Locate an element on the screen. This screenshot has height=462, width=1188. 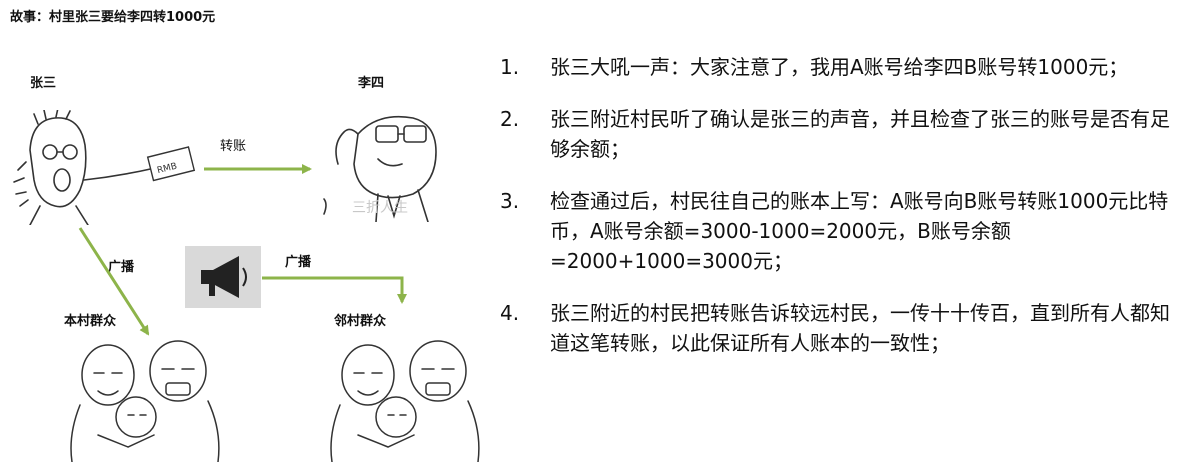
step-number: 3. is located at coordinates (510, 201).